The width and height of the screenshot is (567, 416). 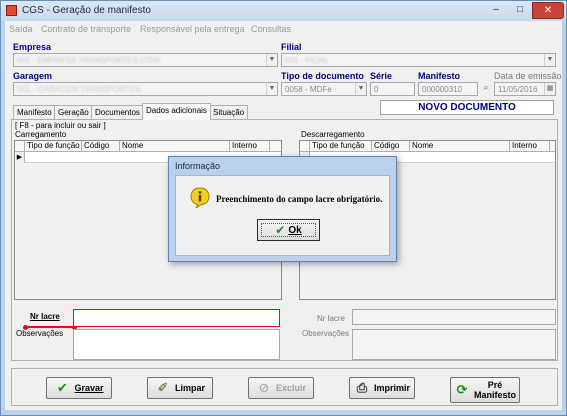 What do you see at coordinates (45, 316) in the screenshot?
I see `nr-lacre-label: Nr lacre` at bounding box center [45, 316].